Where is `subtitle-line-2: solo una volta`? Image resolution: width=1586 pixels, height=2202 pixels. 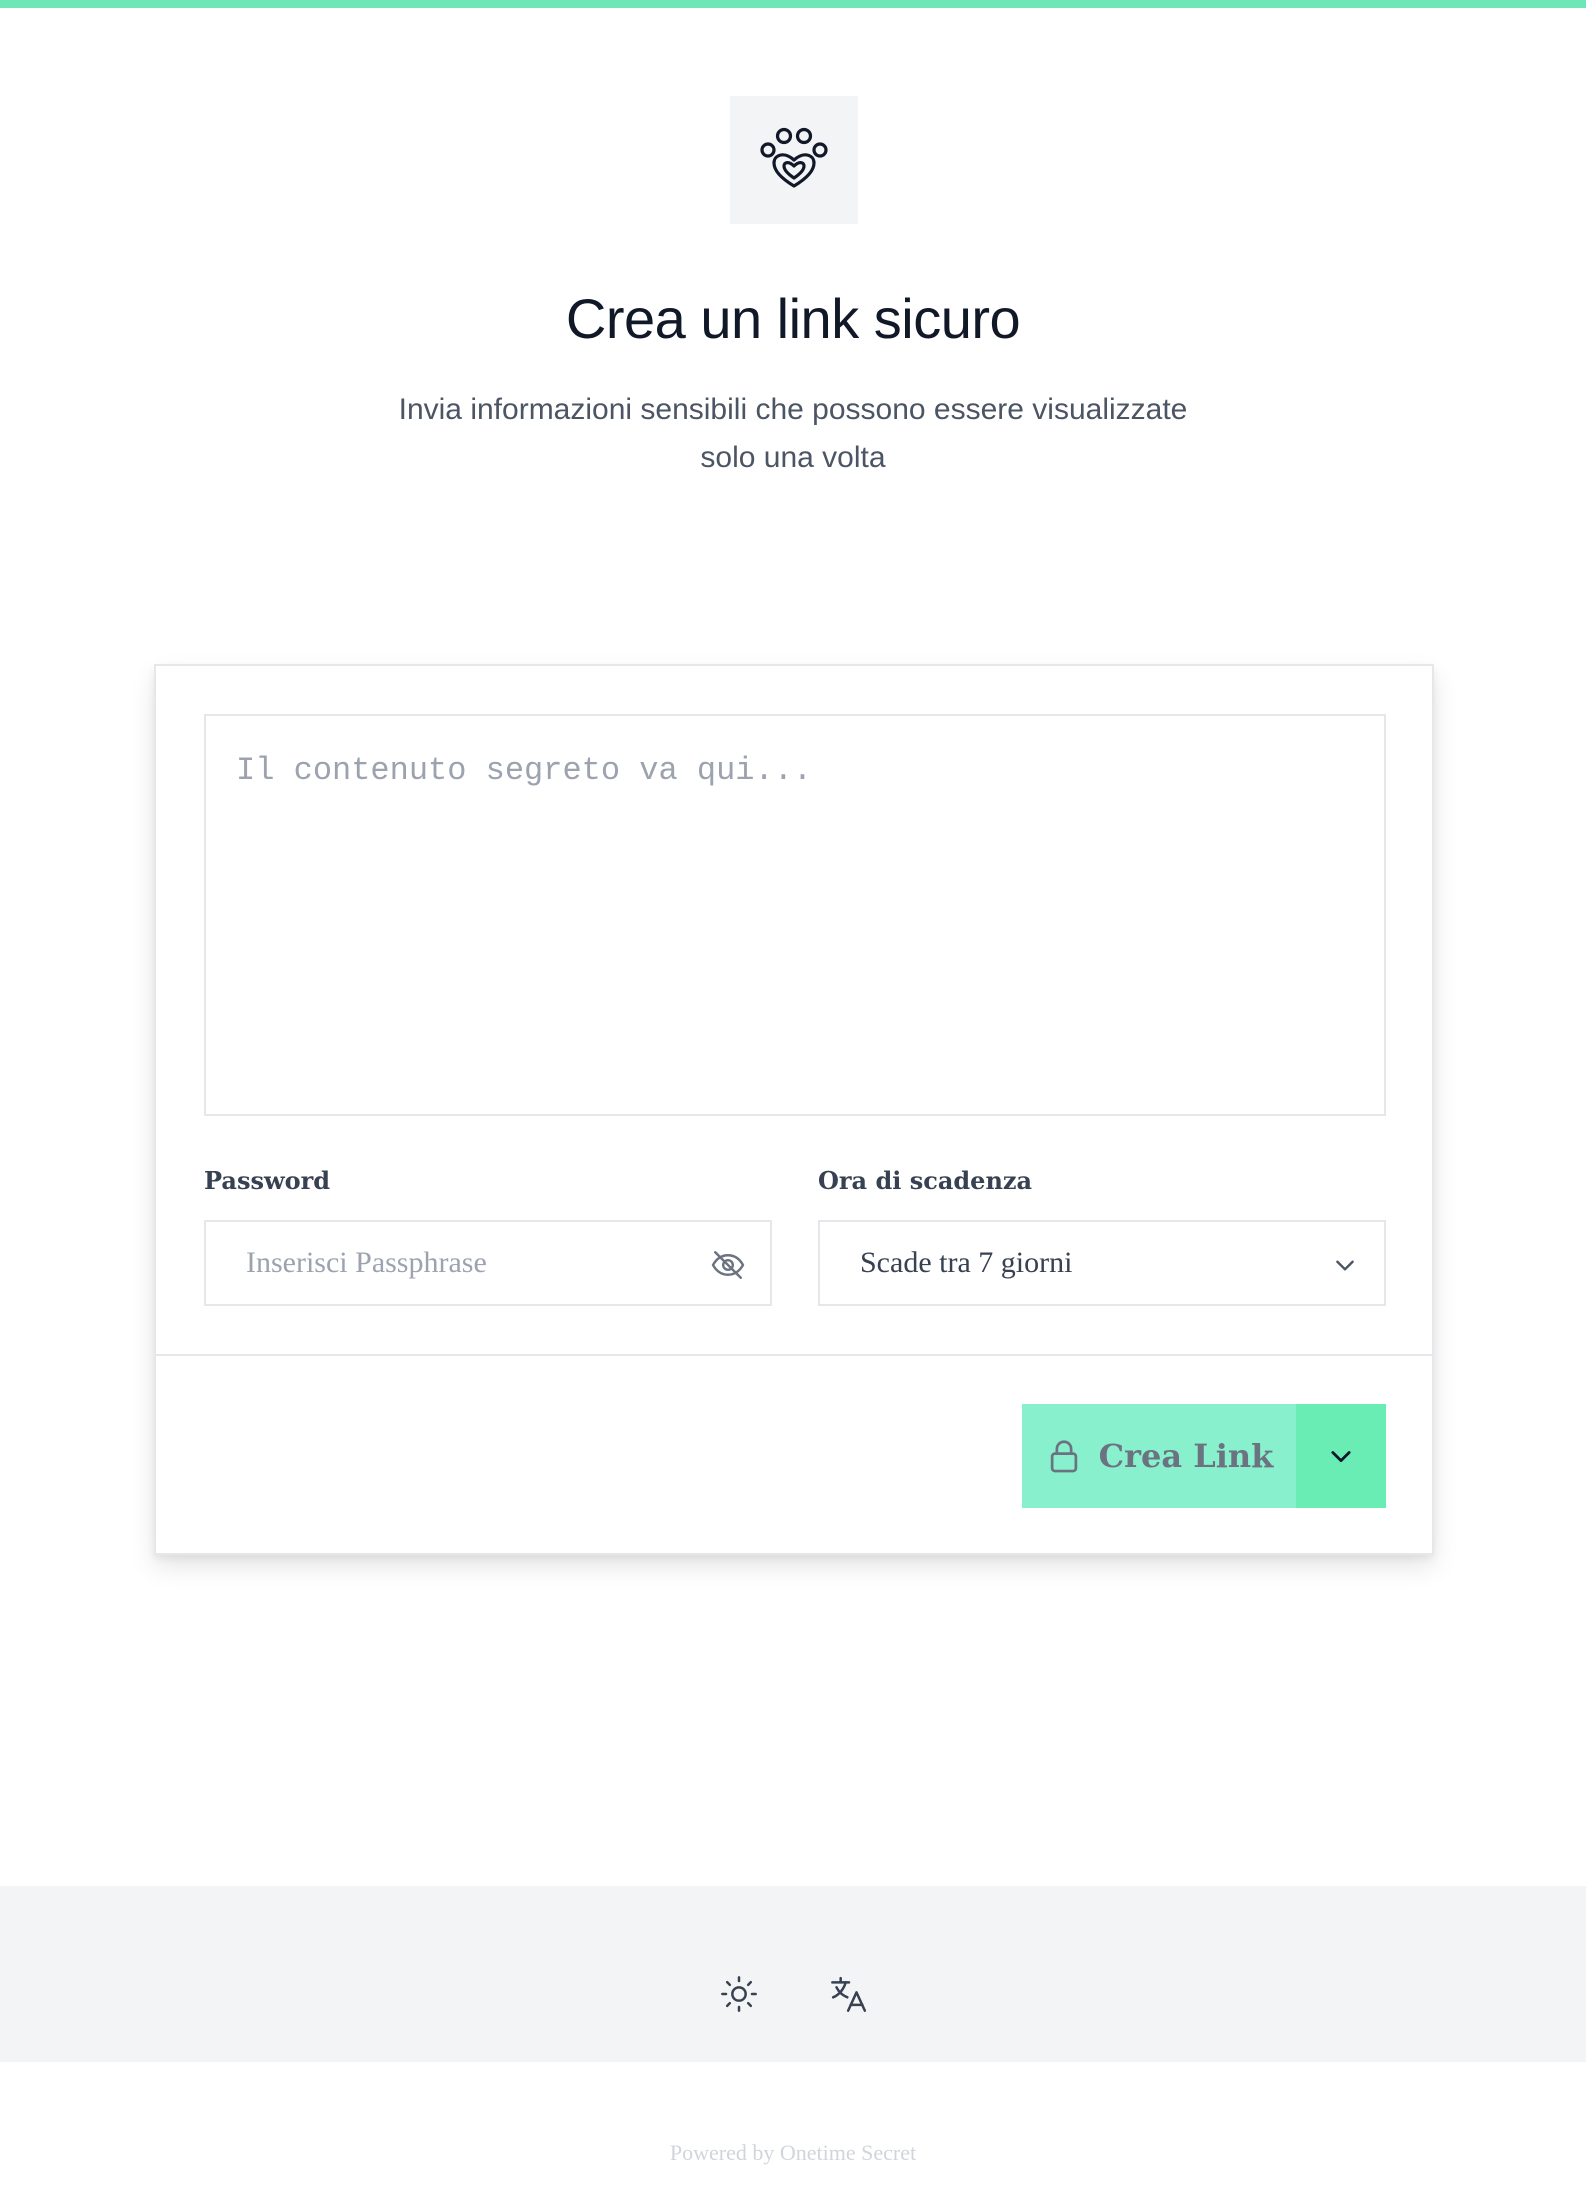 subtitle-line-2: solo una volta is located at coordinates (793, 457).